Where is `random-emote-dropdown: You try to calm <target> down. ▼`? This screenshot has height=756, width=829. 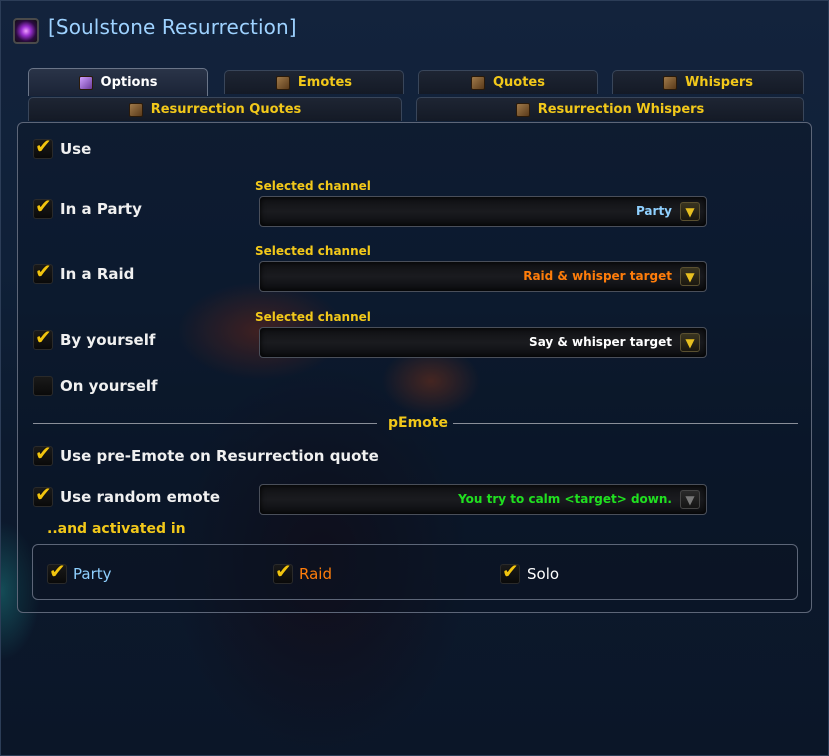 random-emote-dropdown: You try to calm <target> down. ▼ is located at coordinates (483, 499).